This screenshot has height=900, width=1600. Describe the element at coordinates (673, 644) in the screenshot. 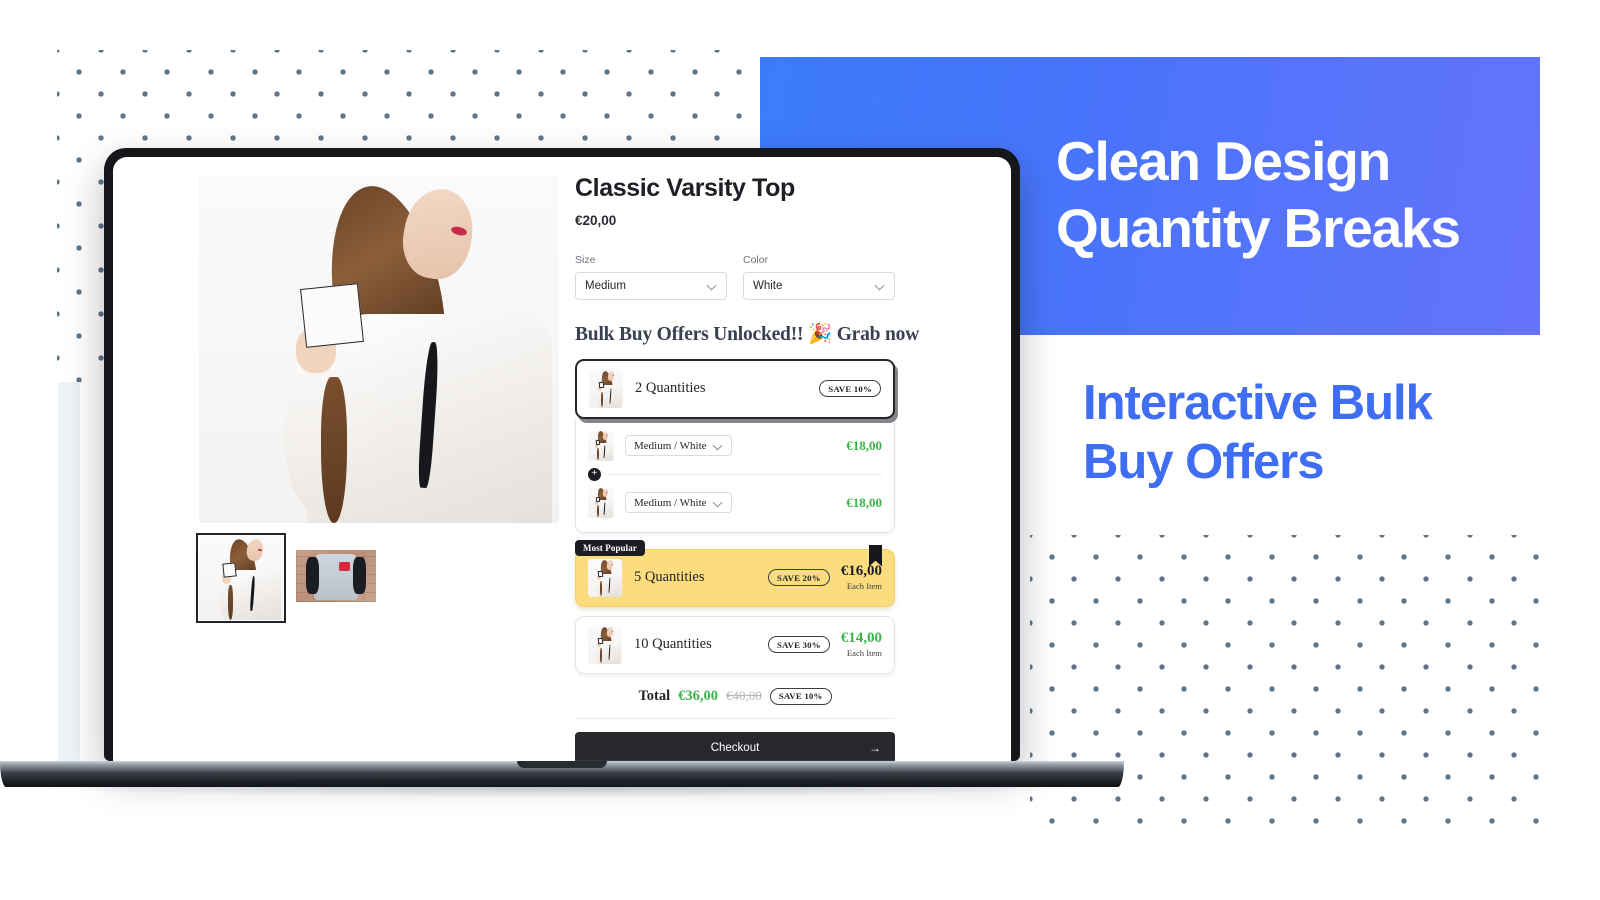

I see `tier-quantity-label: 10 Quantities` at that location.